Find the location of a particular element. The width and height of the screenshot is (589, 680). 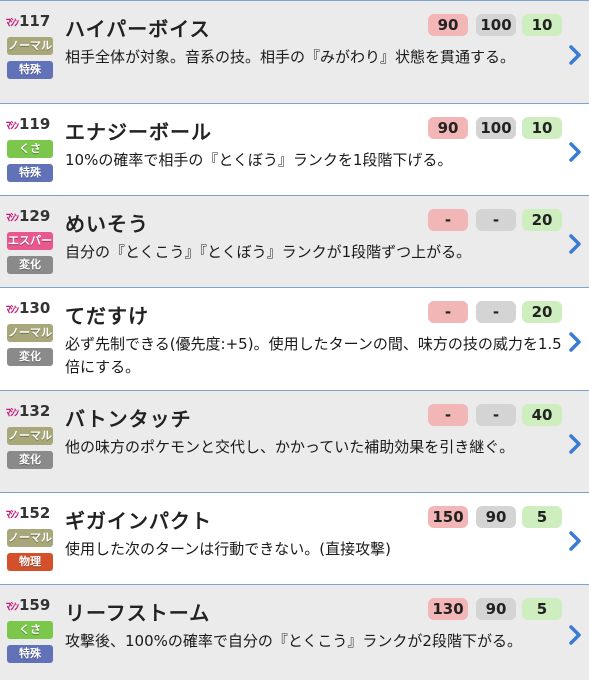

machine-number: ﾏｼﾝ152 is located at coordinates (28, 514).